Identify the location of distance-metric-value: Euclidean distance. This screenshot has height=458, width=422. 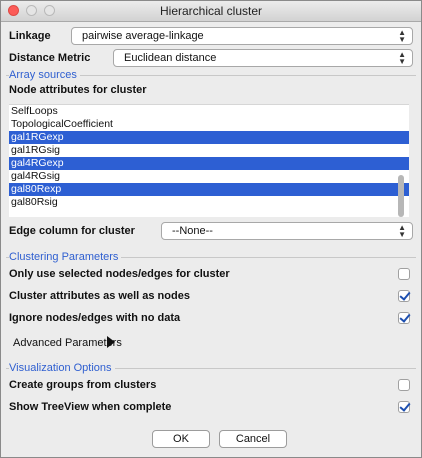
(170, 58).